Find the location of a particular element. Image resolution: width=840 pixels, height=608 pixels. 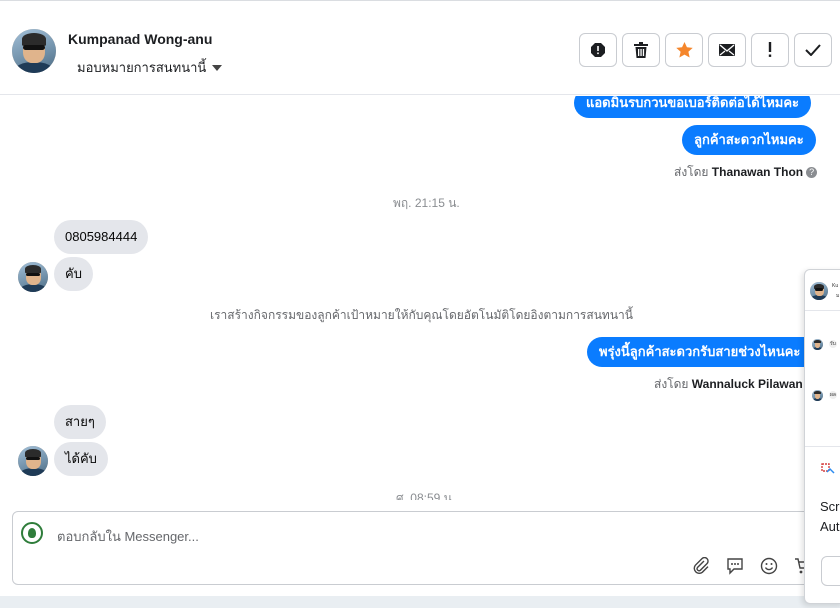

saved-reply-icon is located at coordinates (735, 566).